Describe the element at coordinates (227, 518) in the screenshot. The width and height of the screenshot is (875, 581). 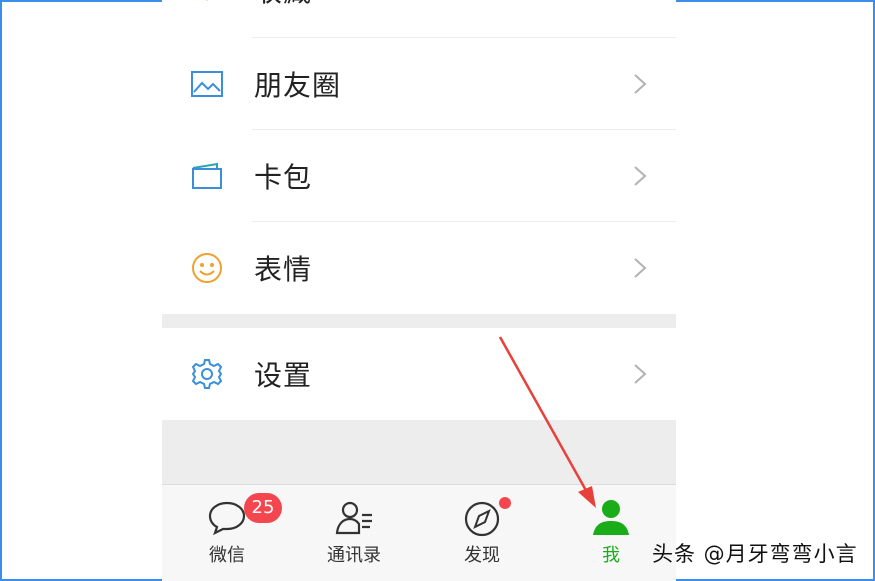
I see `chat-bubble-icon` at that location.